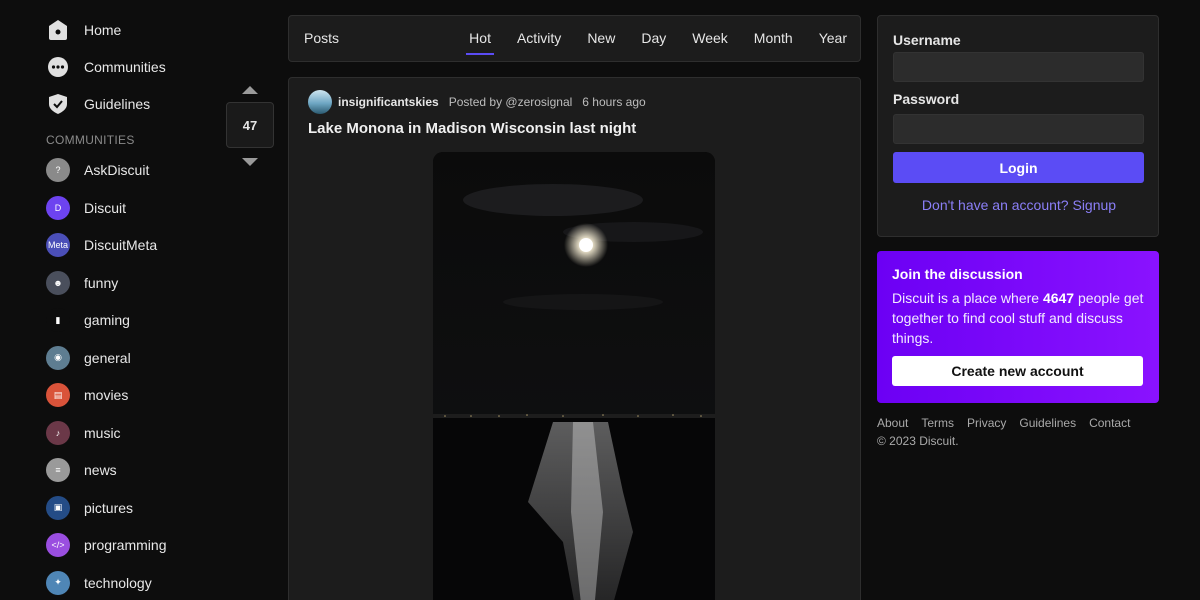 This screenshot has height=600, width=1200. What do you see at coordinates (1058, 298) in the screenshot?
I see `join-user-count: 4647` at bounding box center [1058, 298].